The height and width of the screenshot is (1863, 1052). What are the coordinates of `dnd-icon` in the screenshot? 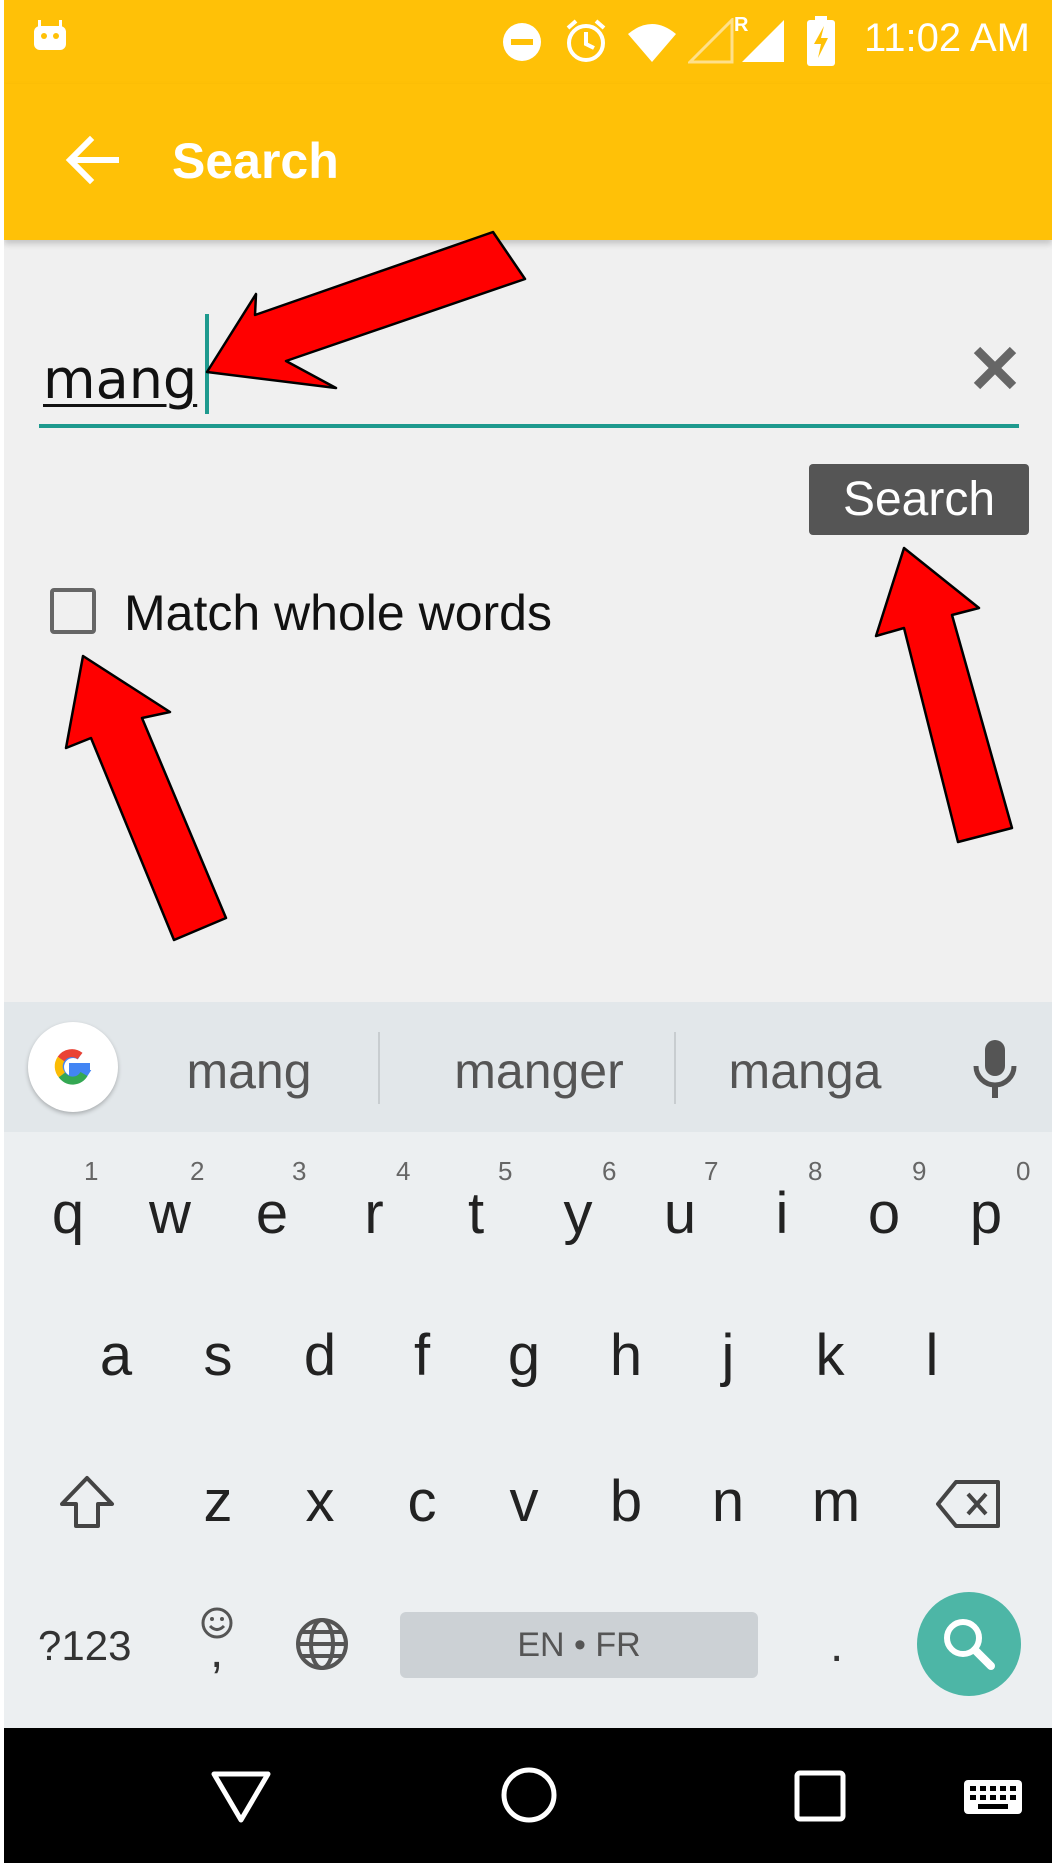 It's located at (522, 42).